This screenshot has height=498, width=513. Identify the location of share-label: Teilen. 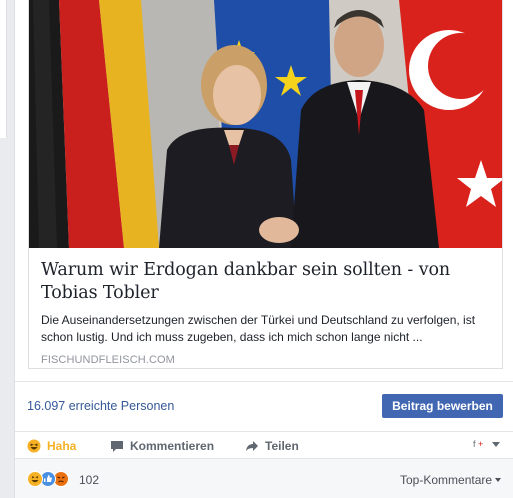
(282, 446).